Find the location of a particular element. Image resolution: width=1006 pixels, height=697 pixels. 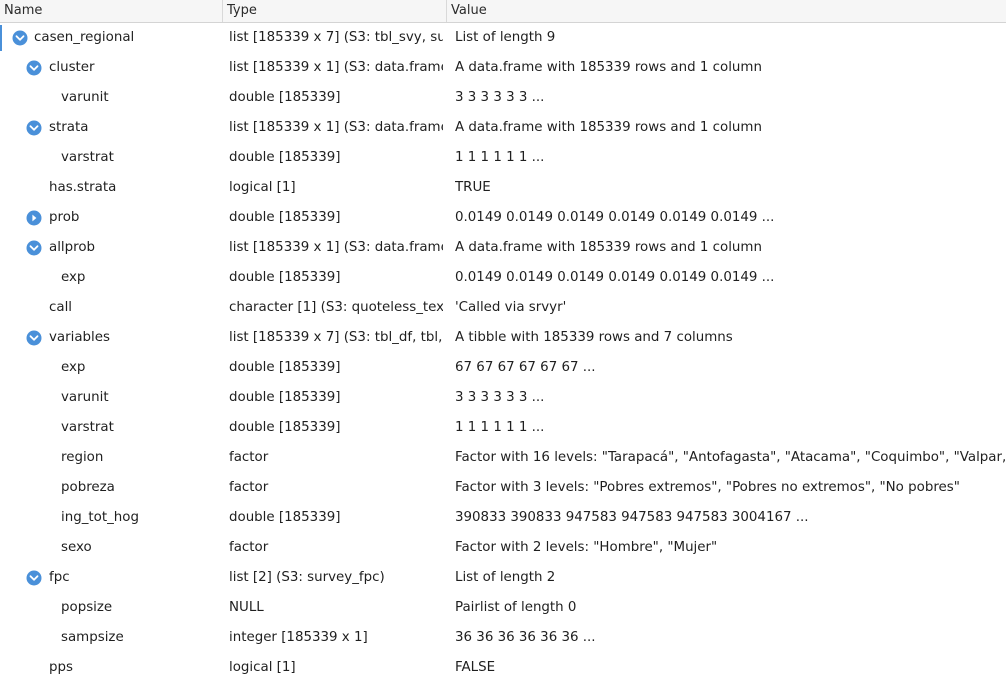

row-name: fpc is located at coordinates (59, 577).